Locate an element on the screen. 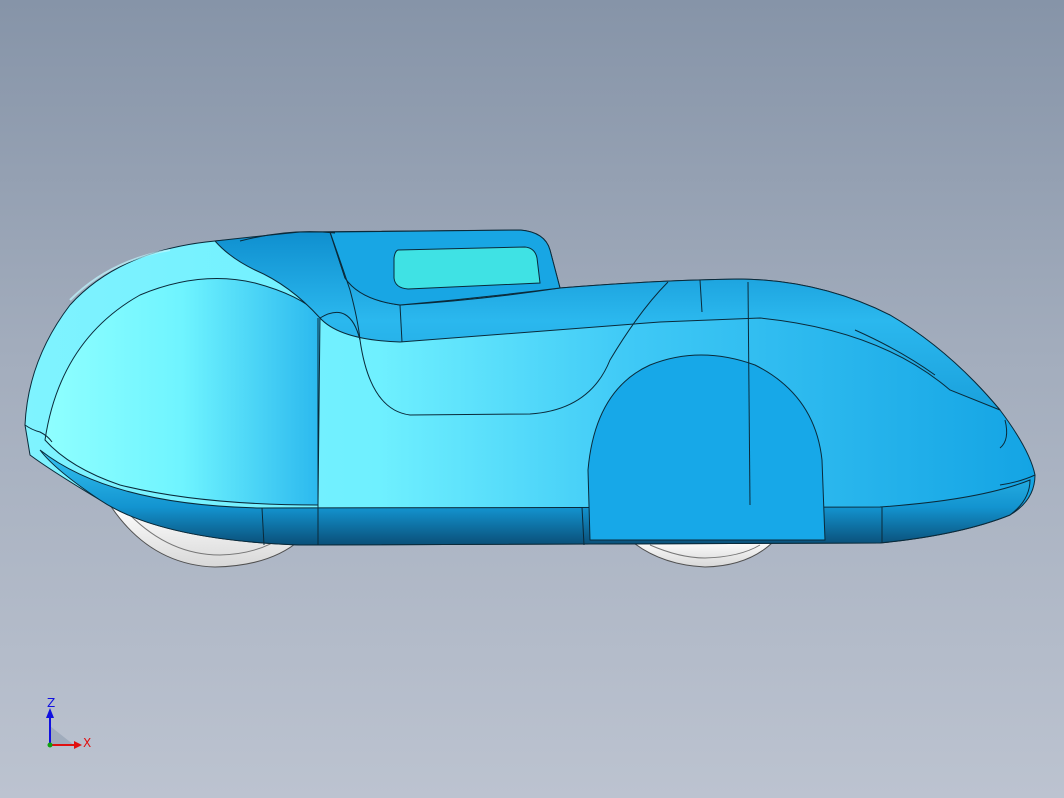  triad-plane is located at coordinates (62, 735).